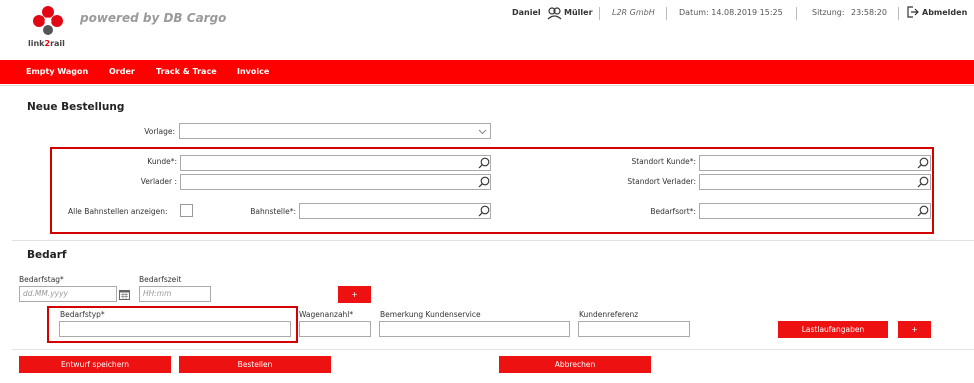 Image resolution: width=974 pixels, height=383 pixels. What do you see at coordinates (57, 71) in the screenshot?
I see `nav-item-empty-wagon: Empty Wagon` at bounding box center [57, 71].